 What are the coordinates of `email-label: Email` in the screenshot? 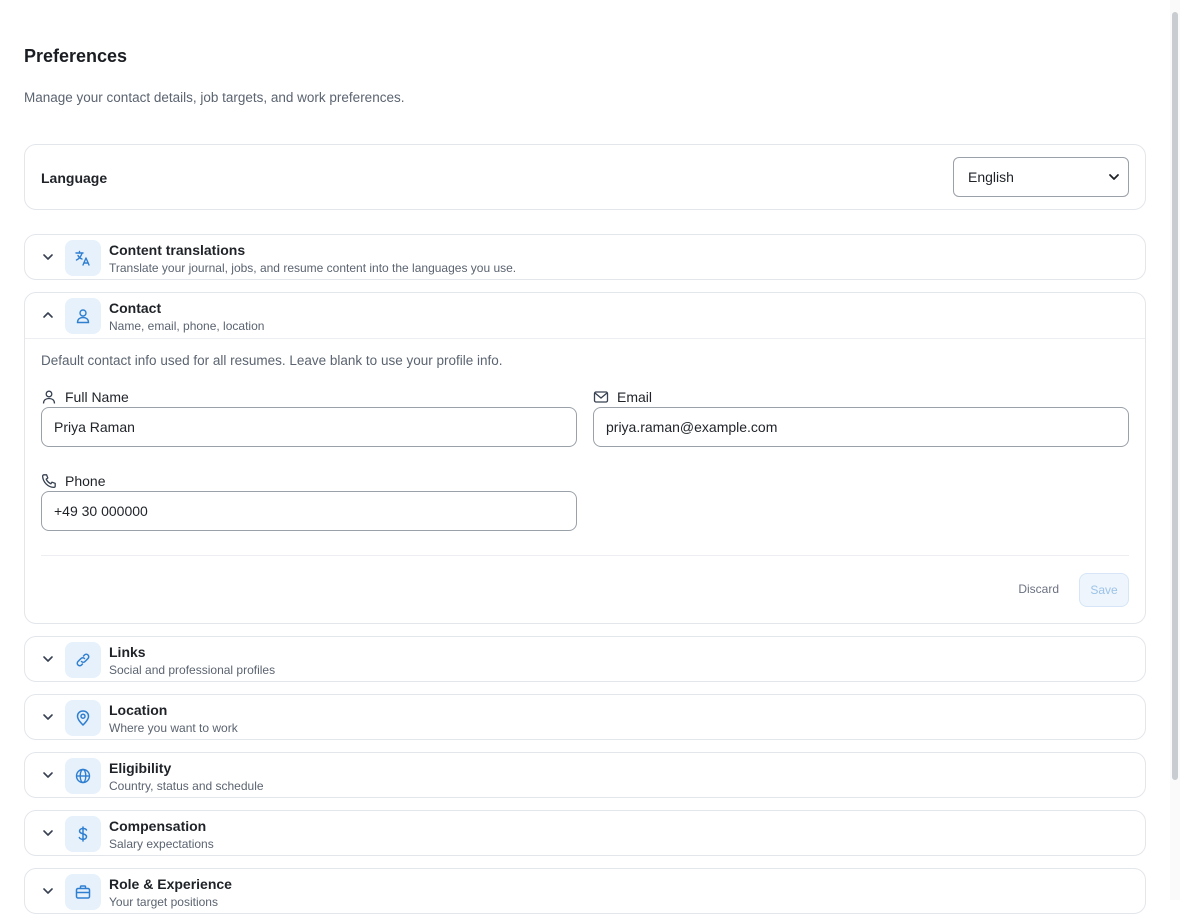 It's located at (622, 397).